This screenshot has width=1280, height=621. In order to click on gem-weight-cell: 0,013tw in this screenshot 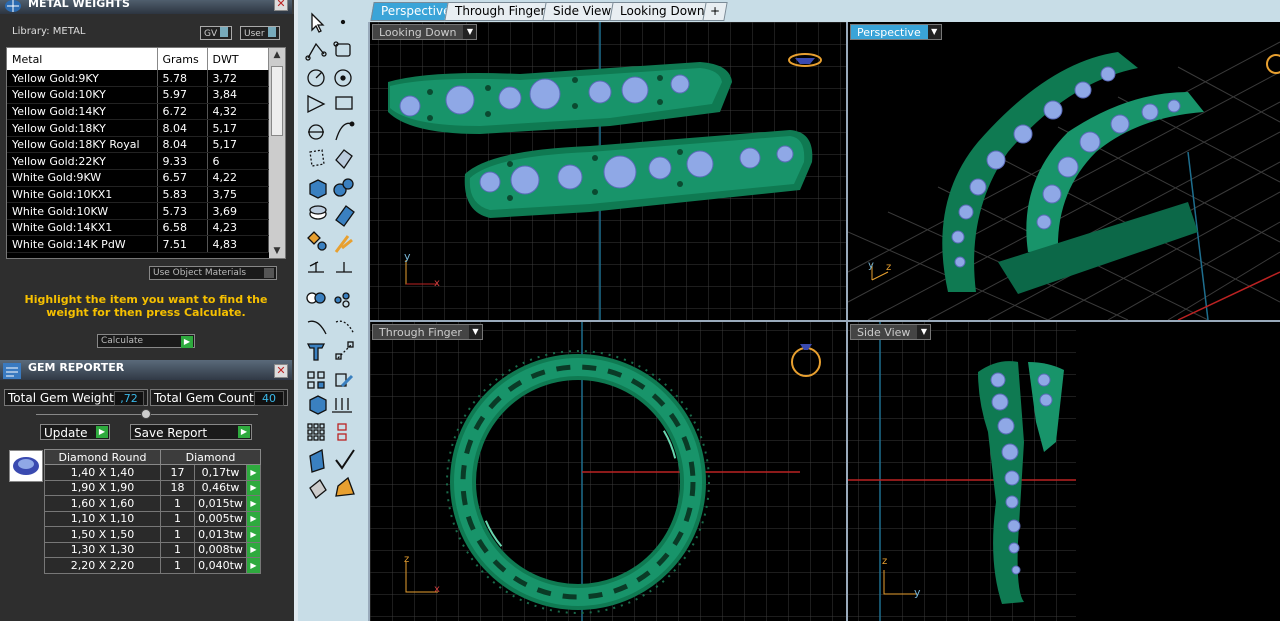, I will do `click(220, 534)`.